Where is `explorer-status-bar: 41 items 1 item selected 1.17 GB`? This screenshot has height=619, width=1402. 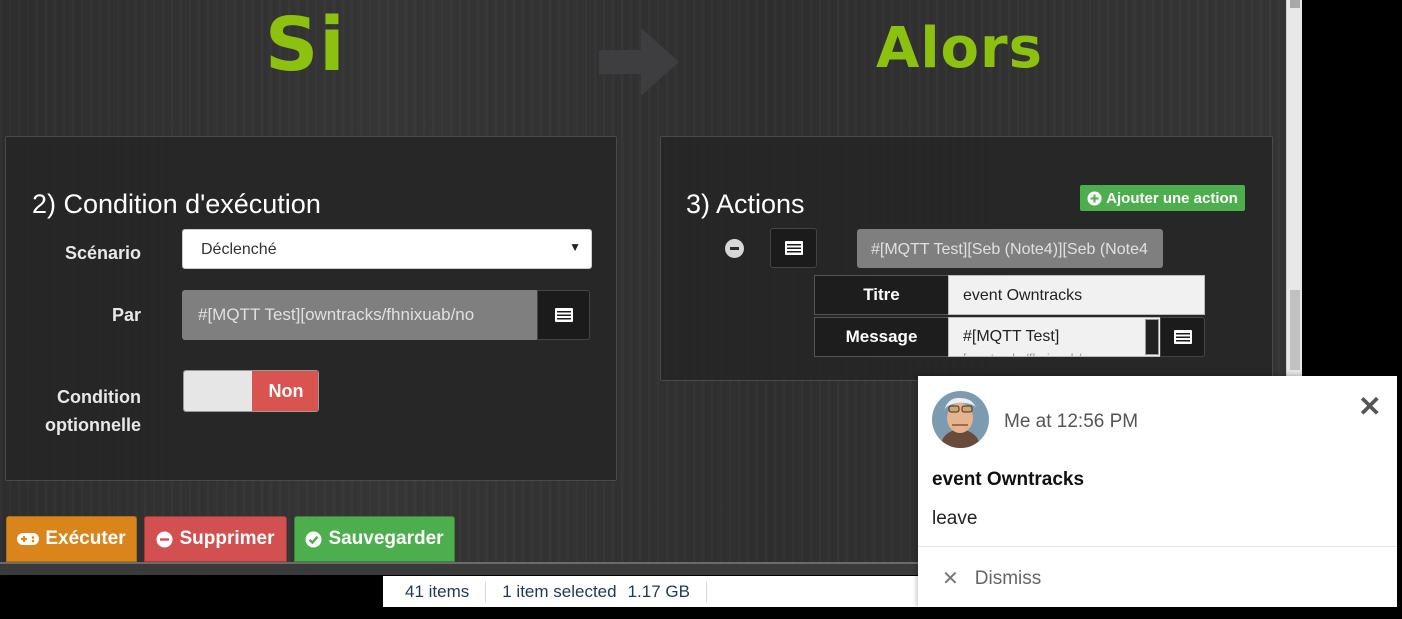 explorer-status-bar: 41 items 1 item selected 1.17 GB is located at coordinates (650, 591).